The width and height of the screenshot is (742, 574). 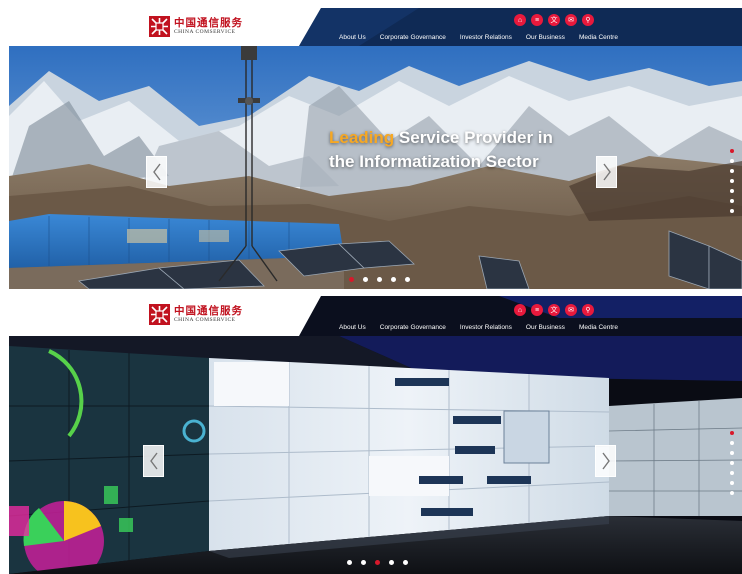 I want to click on headline-line1: Service Provider in, so click(x=473, y=137).